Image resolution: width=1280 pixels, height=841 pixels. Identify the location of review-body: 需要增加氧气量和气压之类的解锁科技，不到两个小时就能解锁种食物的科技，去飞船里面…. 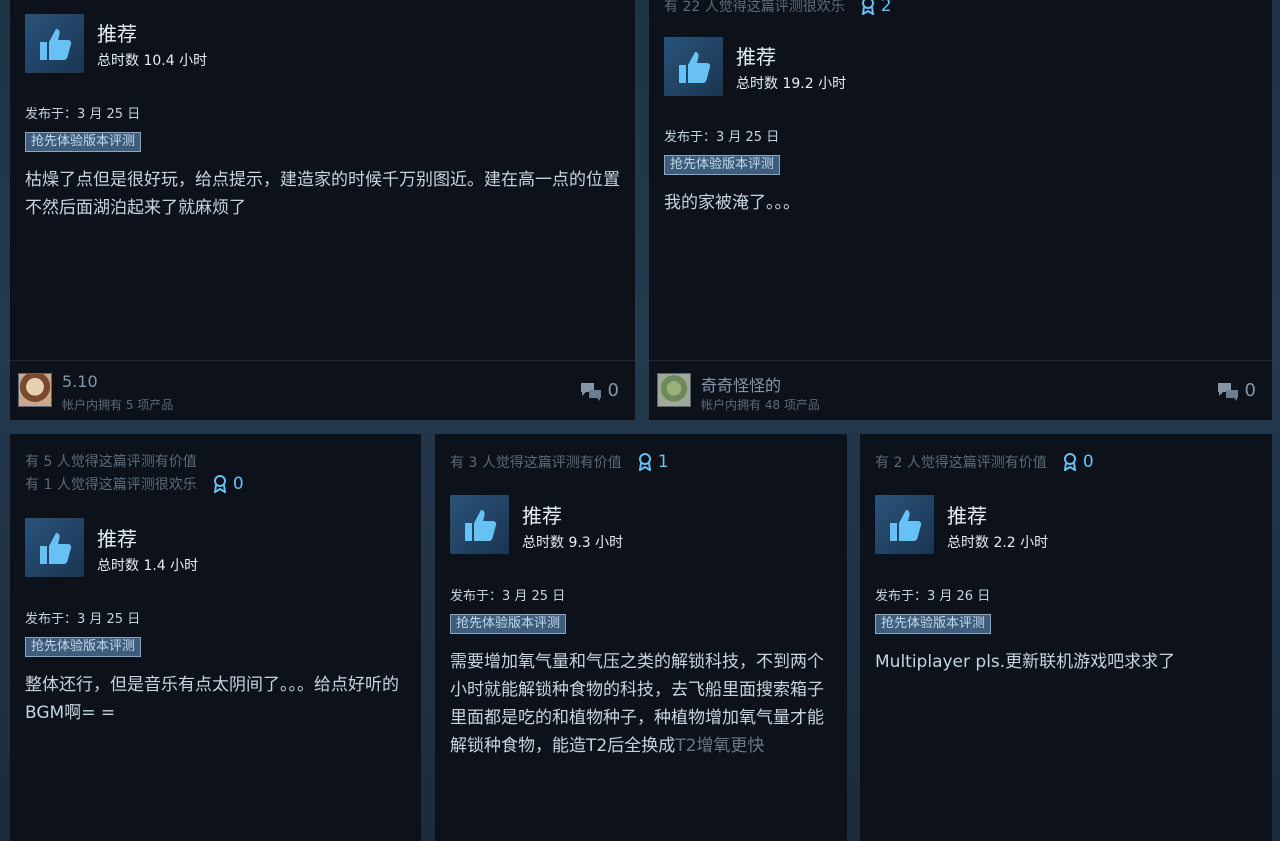
(637, 704).